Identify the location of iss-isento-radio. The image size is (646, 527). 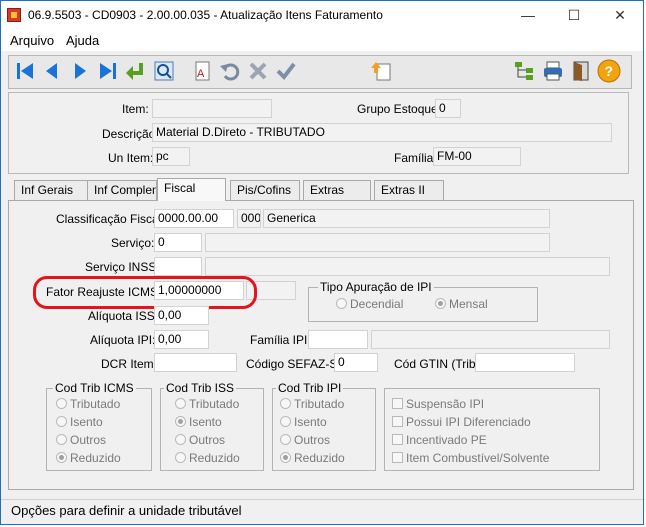
(180, 421).